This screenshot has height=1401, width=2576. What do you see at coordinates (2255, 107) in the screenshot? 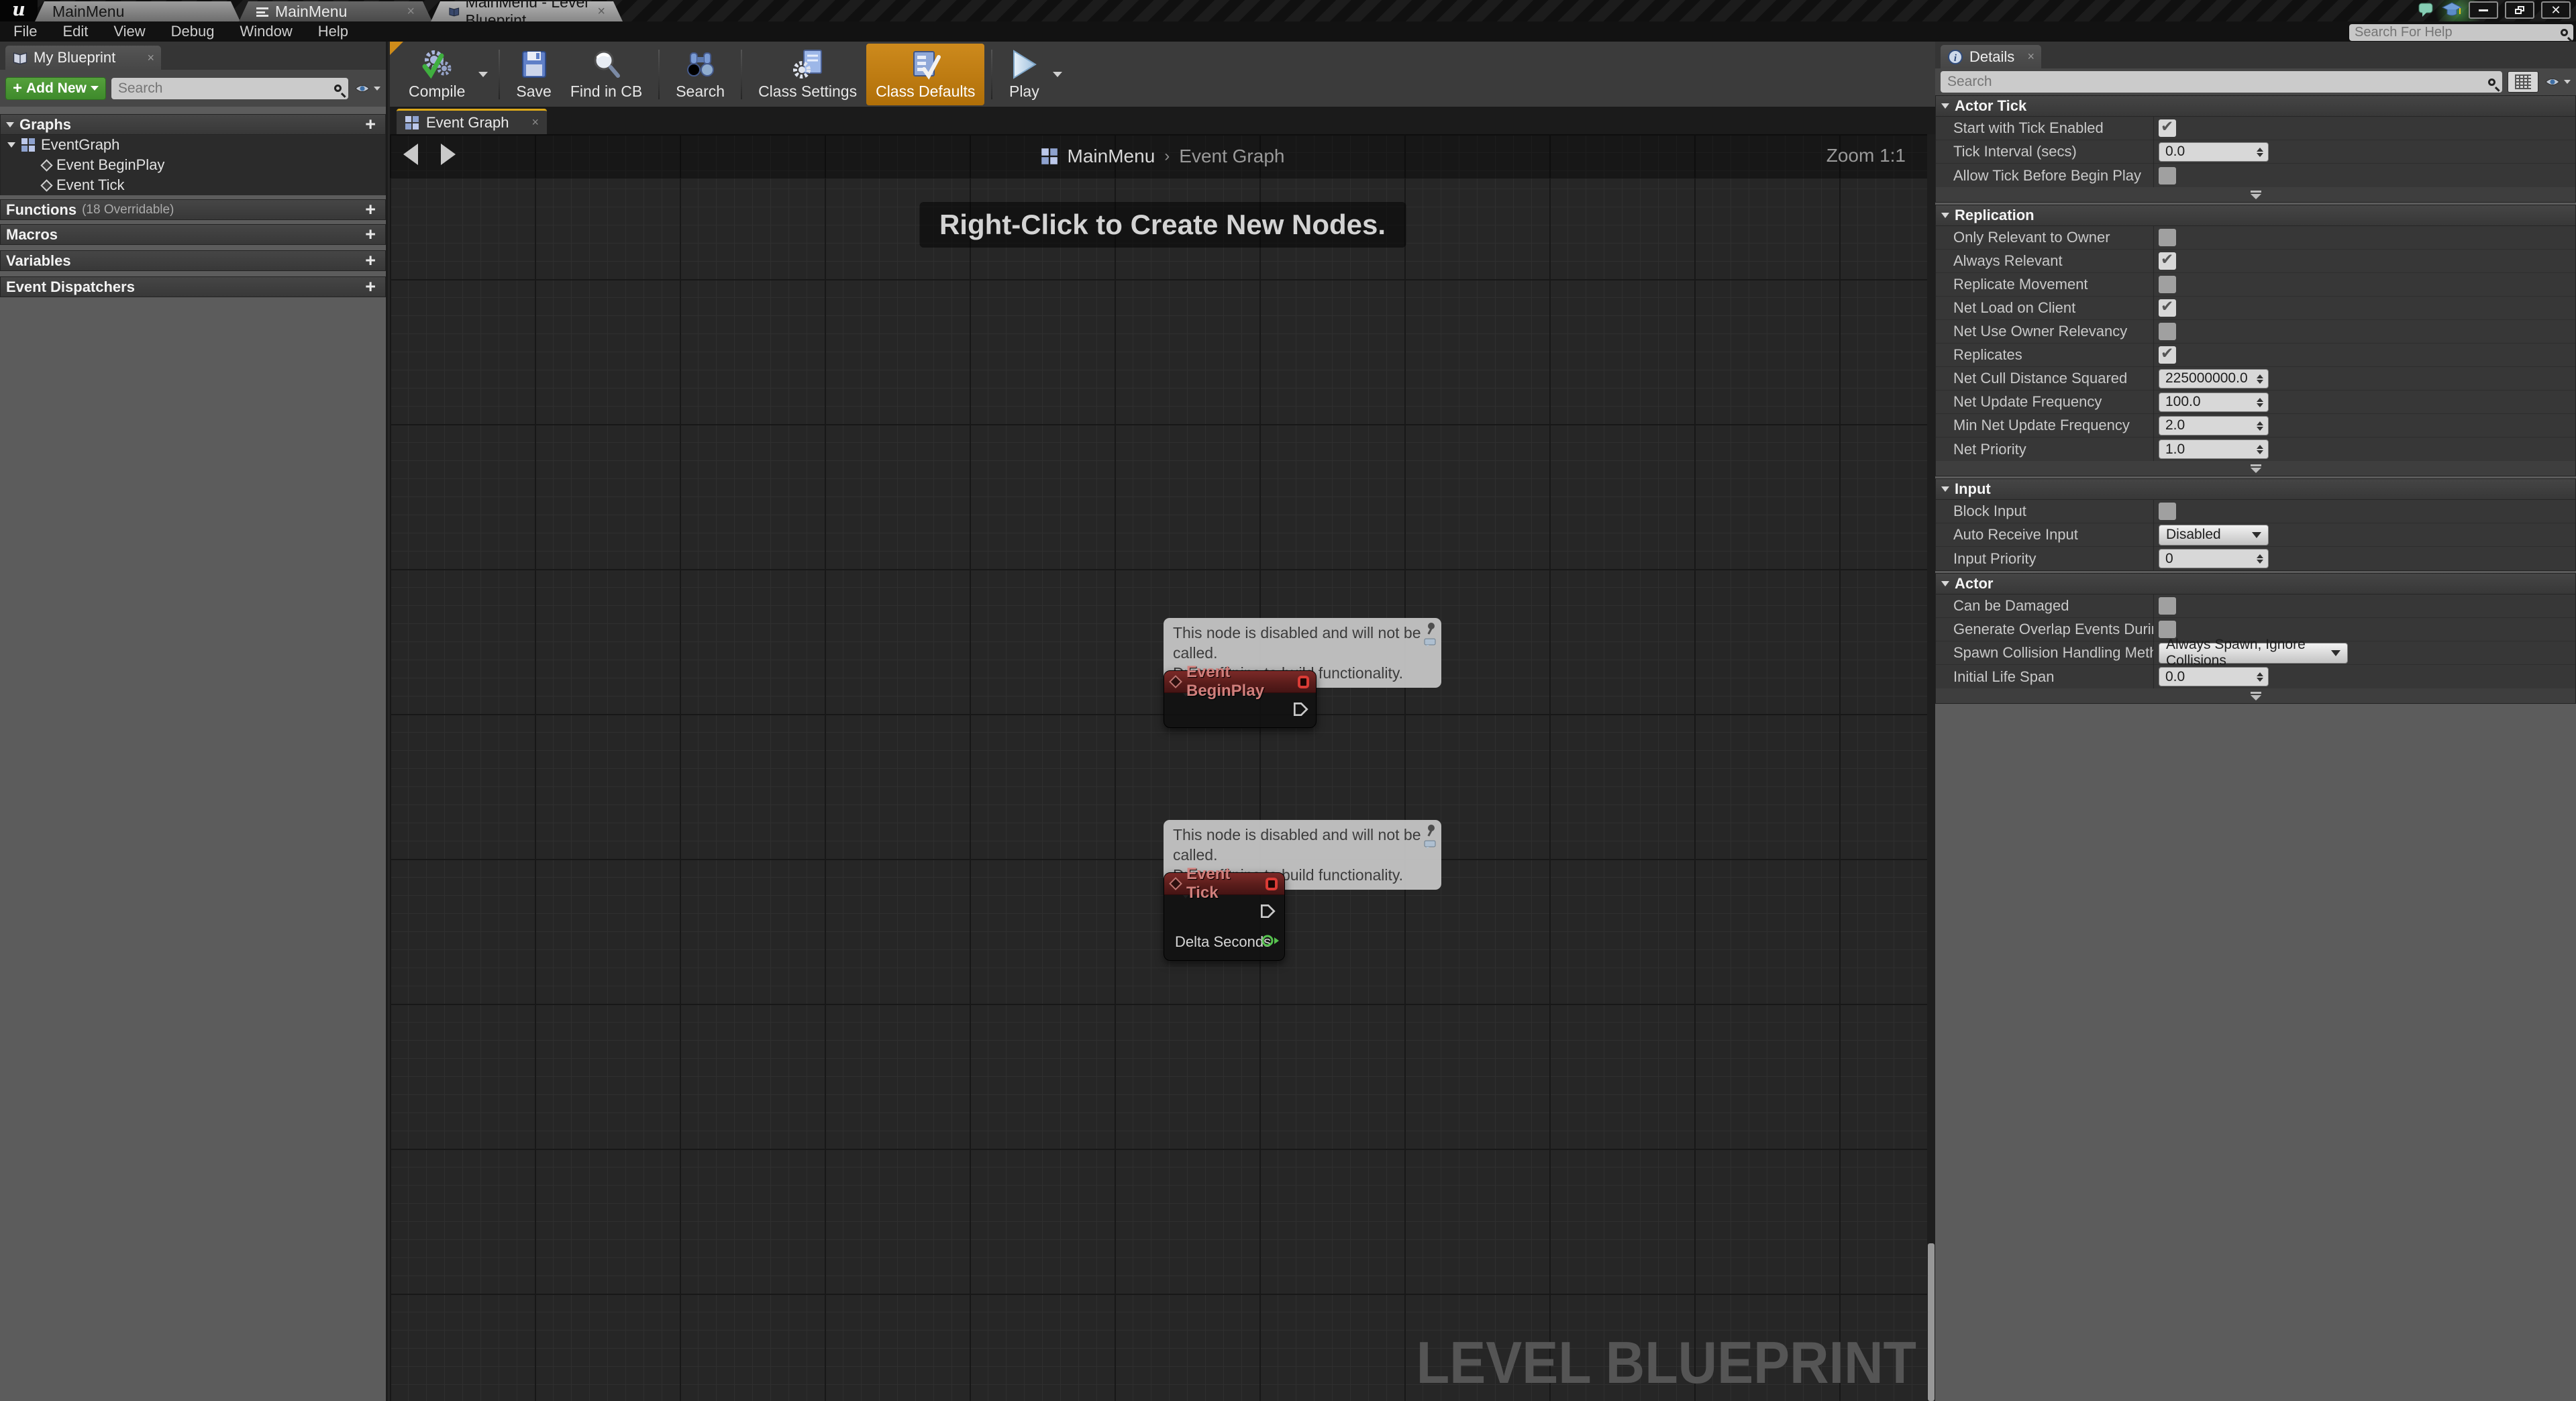
I see `section-header: Actor Tick` at bounding box center [2255, 107].